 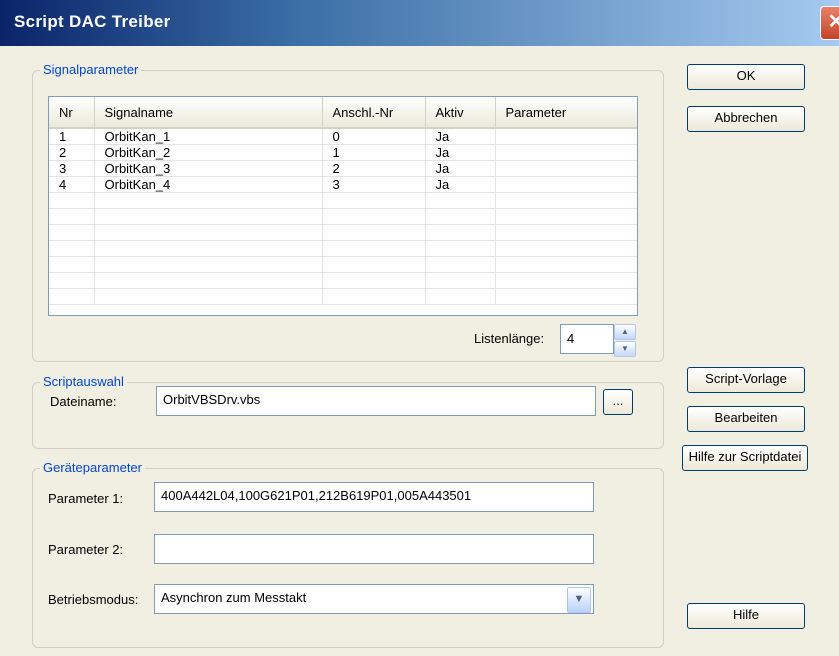 I want to click on operating-mode-label: Betriebsmodus:, so click(x=93, y=599).